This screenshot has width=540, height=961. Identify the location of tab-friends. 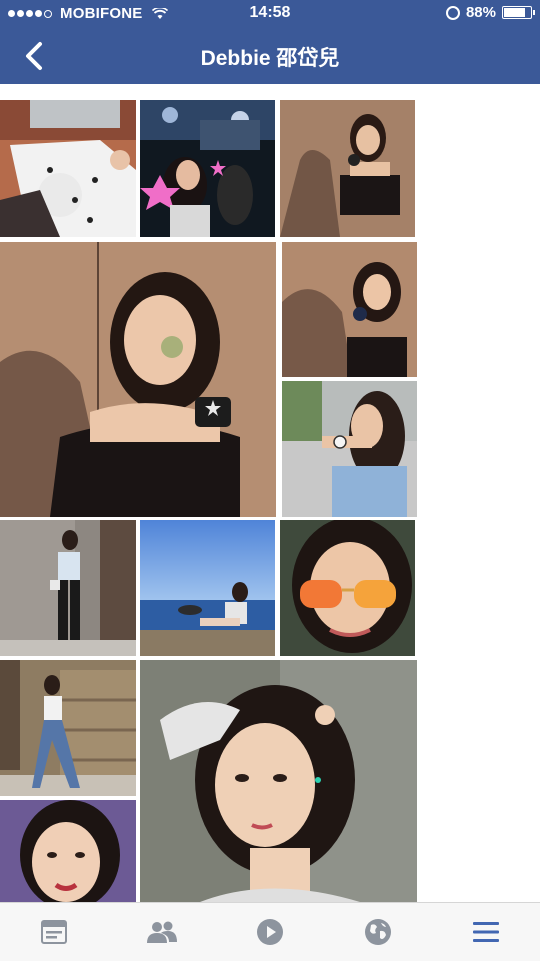
(162, 932).